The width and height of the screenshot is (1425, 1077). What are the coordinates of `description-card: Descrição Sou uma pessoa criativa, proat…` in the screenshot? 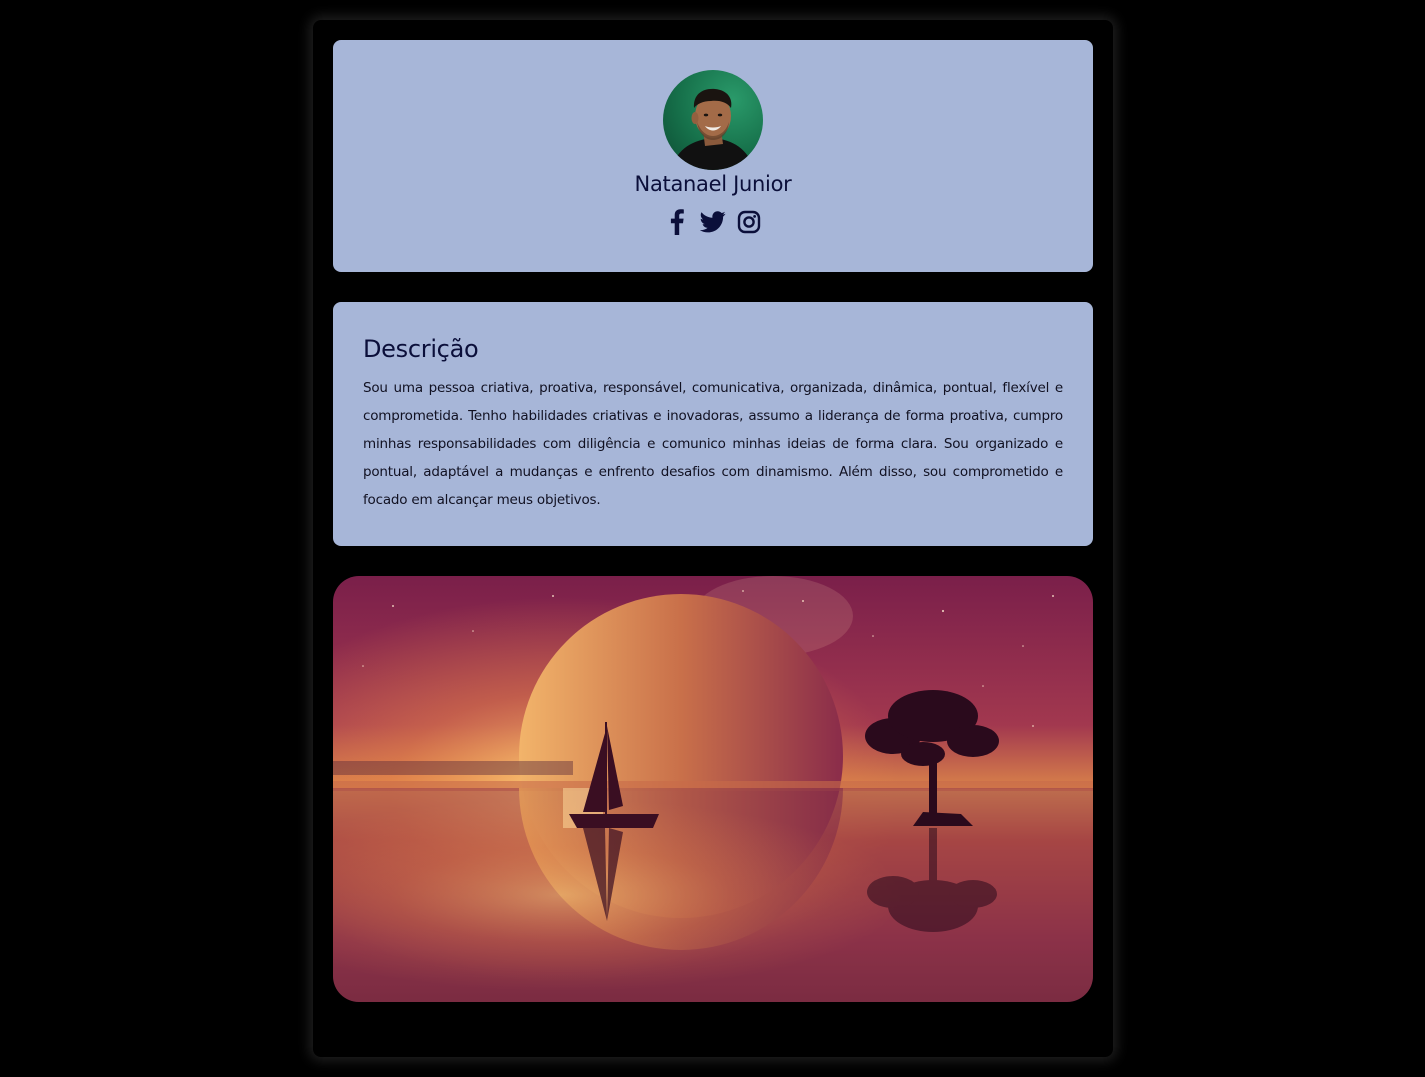 It's located at (713, 424).